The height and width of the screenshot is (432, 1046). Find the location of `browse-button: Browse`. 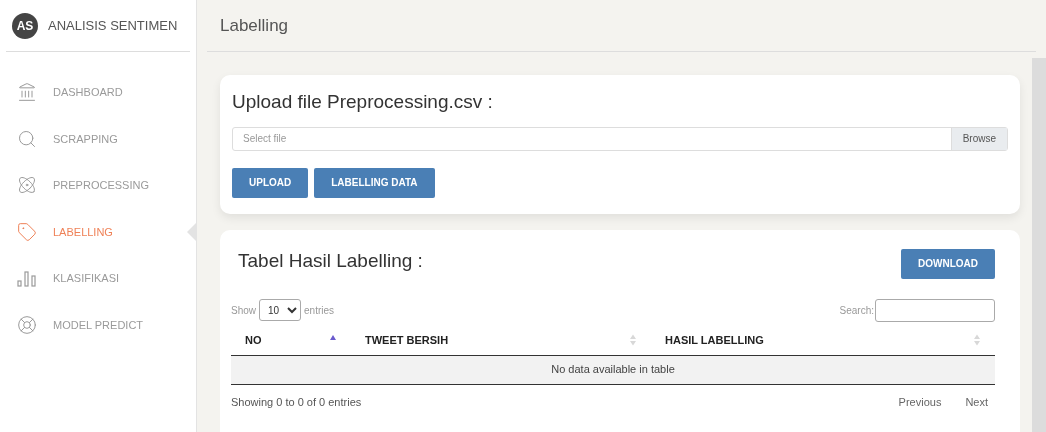

browse-button: Browse is located at coordinates (978, 138).